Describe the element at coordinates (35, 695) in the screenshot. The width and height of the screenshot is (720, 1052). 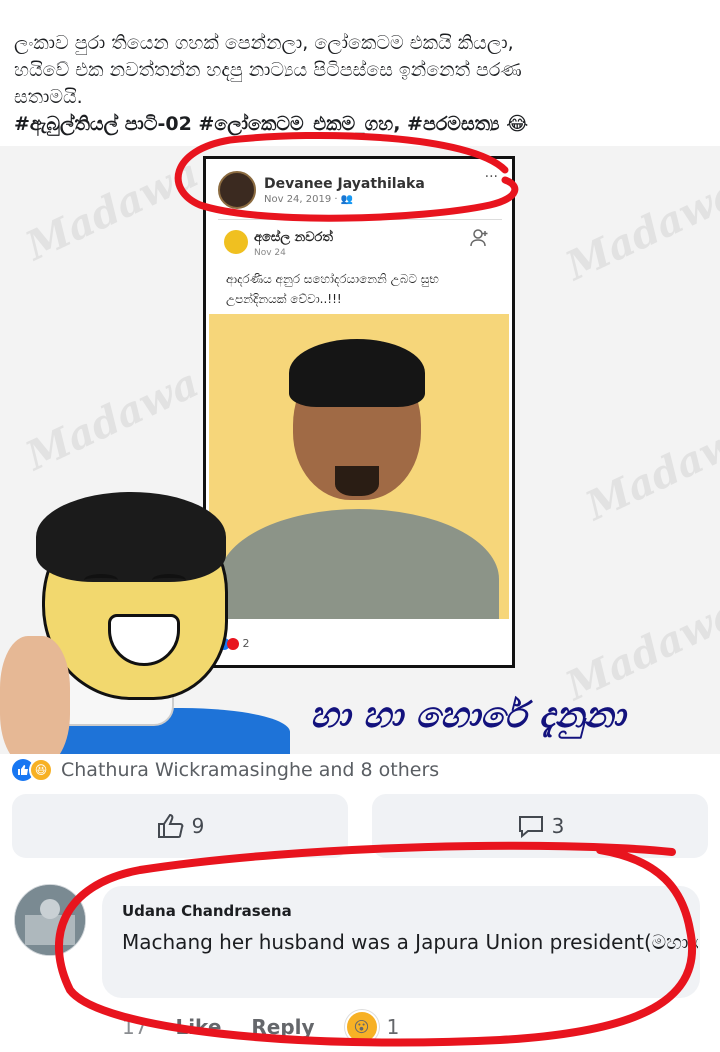
I see `hand` at that location.